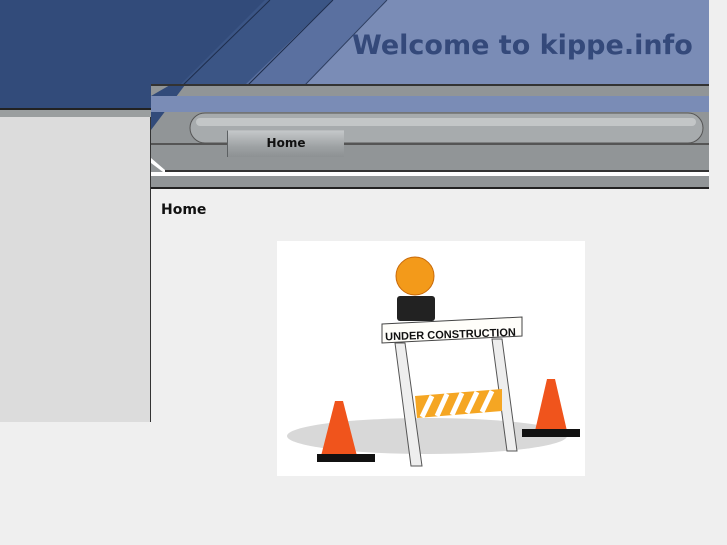 This screenshot has width=727, height=545. What do you see at coordinates (415, 276) in the screenshot?
I see `warning-light-icon` at bounding box center [415, 276].